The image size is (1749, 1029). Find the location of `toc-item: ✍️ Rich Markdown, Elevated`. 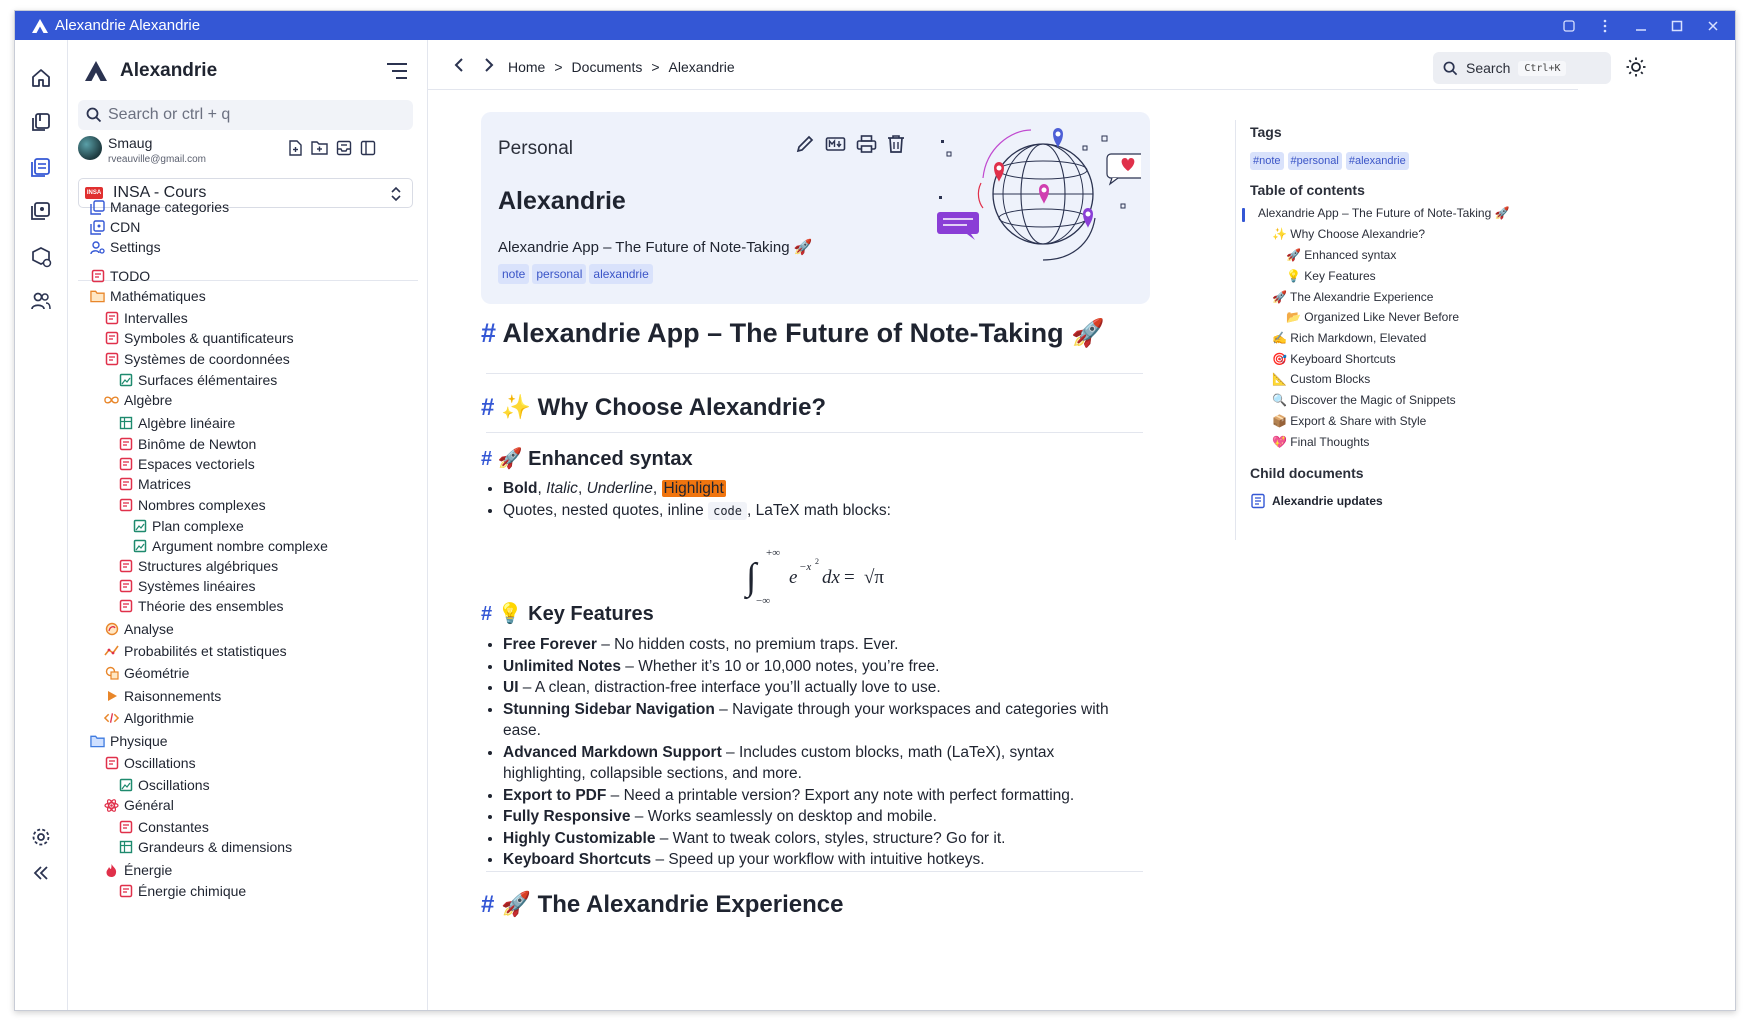

toc-item: ✍️ Rich Markdown, Elevated is located at coordinates (1349, 338).